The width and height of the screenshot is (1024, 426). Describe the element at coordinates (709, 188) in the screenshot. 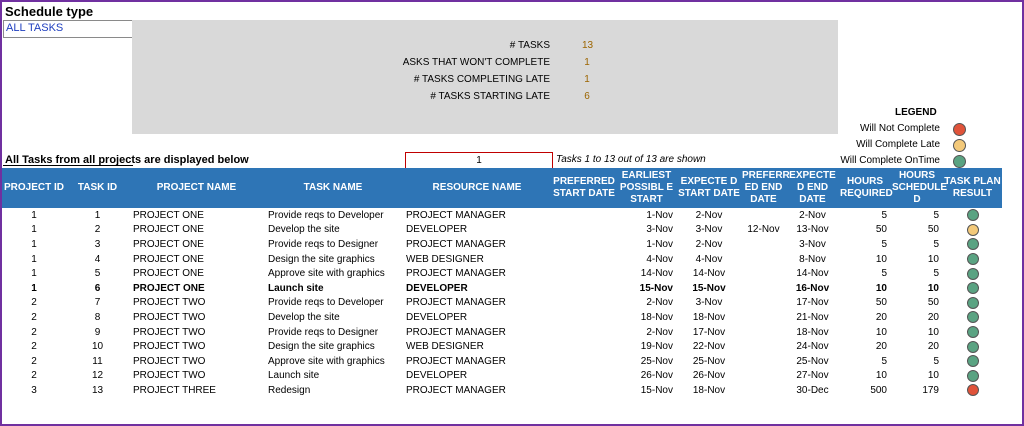

I see `col-header: EXPECTE D START DATE` at that location.